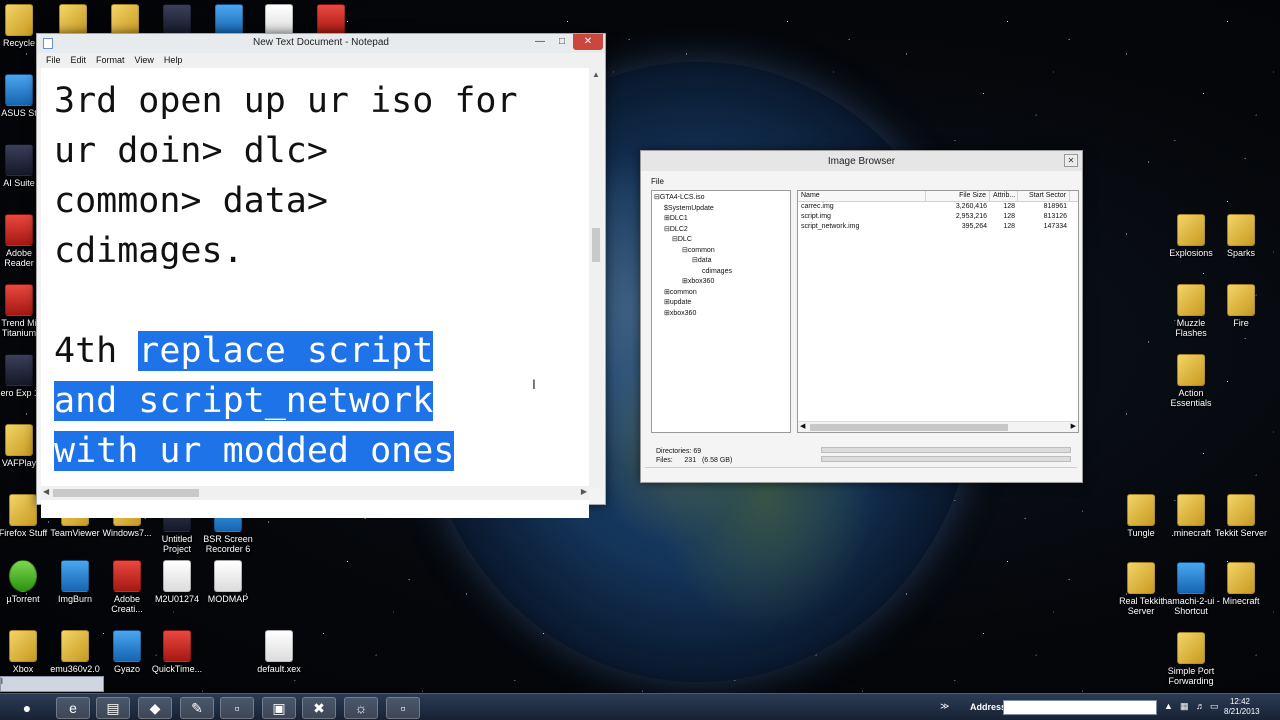 The image size is (1280, 720). Describe the element at coordinates (1200, 706) in the screenshot. I see `volume-icon: ♬` at that location.